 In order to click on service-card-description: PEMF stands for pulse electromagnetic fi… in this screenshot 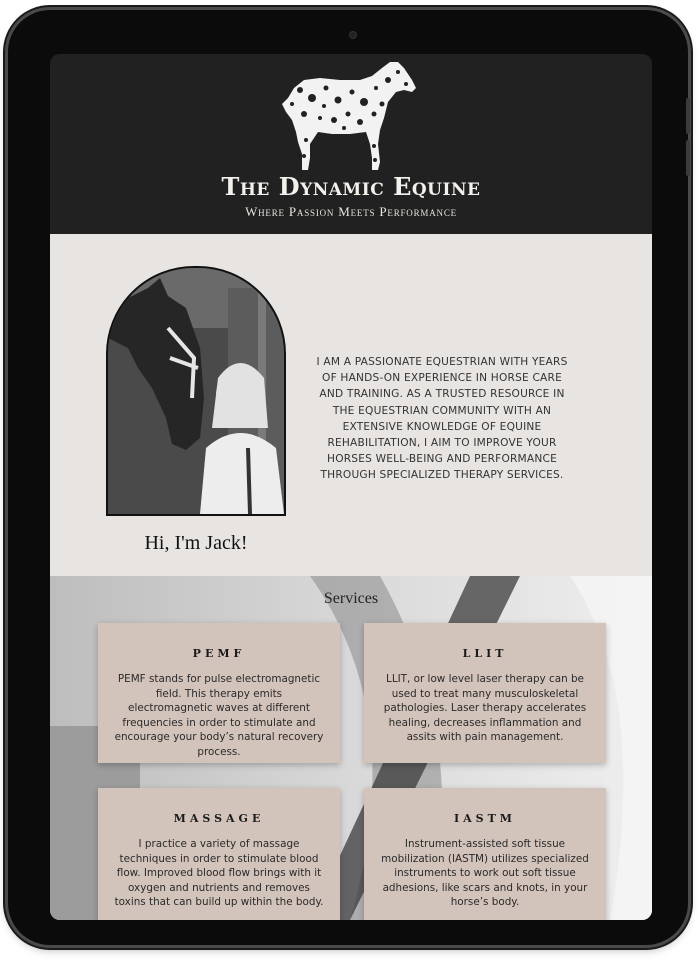, I will do `click(219, 715)`.